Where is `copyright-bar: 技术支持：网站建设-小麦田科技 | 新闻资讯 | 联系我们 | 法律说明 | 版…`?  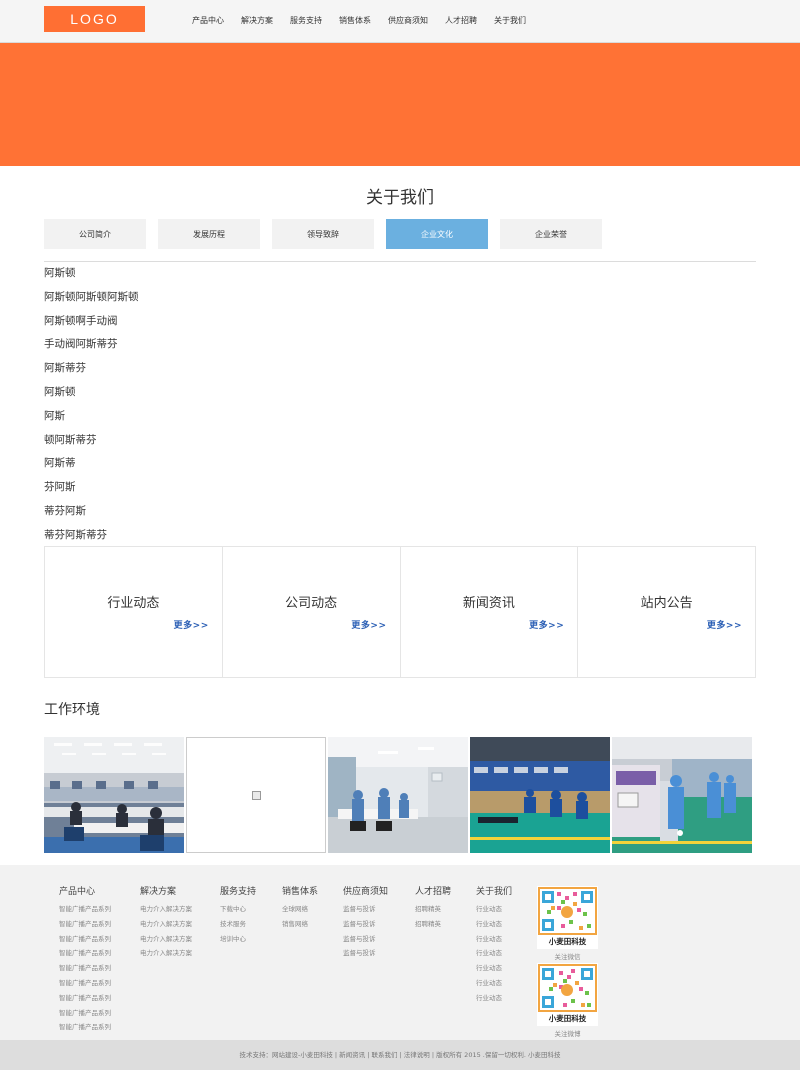 copyright-bar: 技术支持：网站建设-小麦田科技 | 新闻资讯 | 联系我们 | 法律说明 | 版… is located at coordinates (400, 1055).